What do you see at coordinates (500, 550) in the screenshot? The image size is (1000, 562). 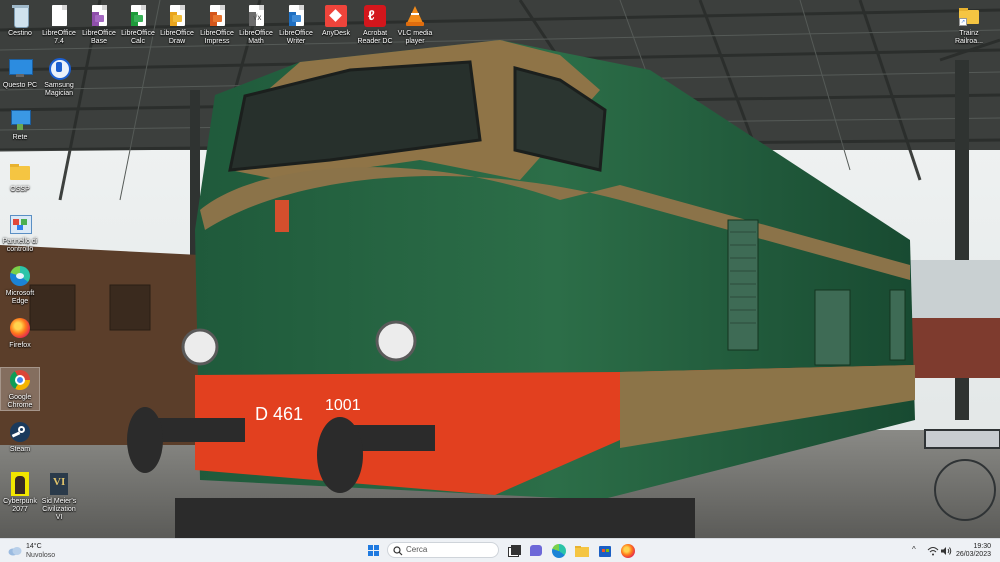 I see `taskbar: 14°C Nuvoloso Cerca ^ 19:30 26/03/2023` at bounding box center [500, 550].